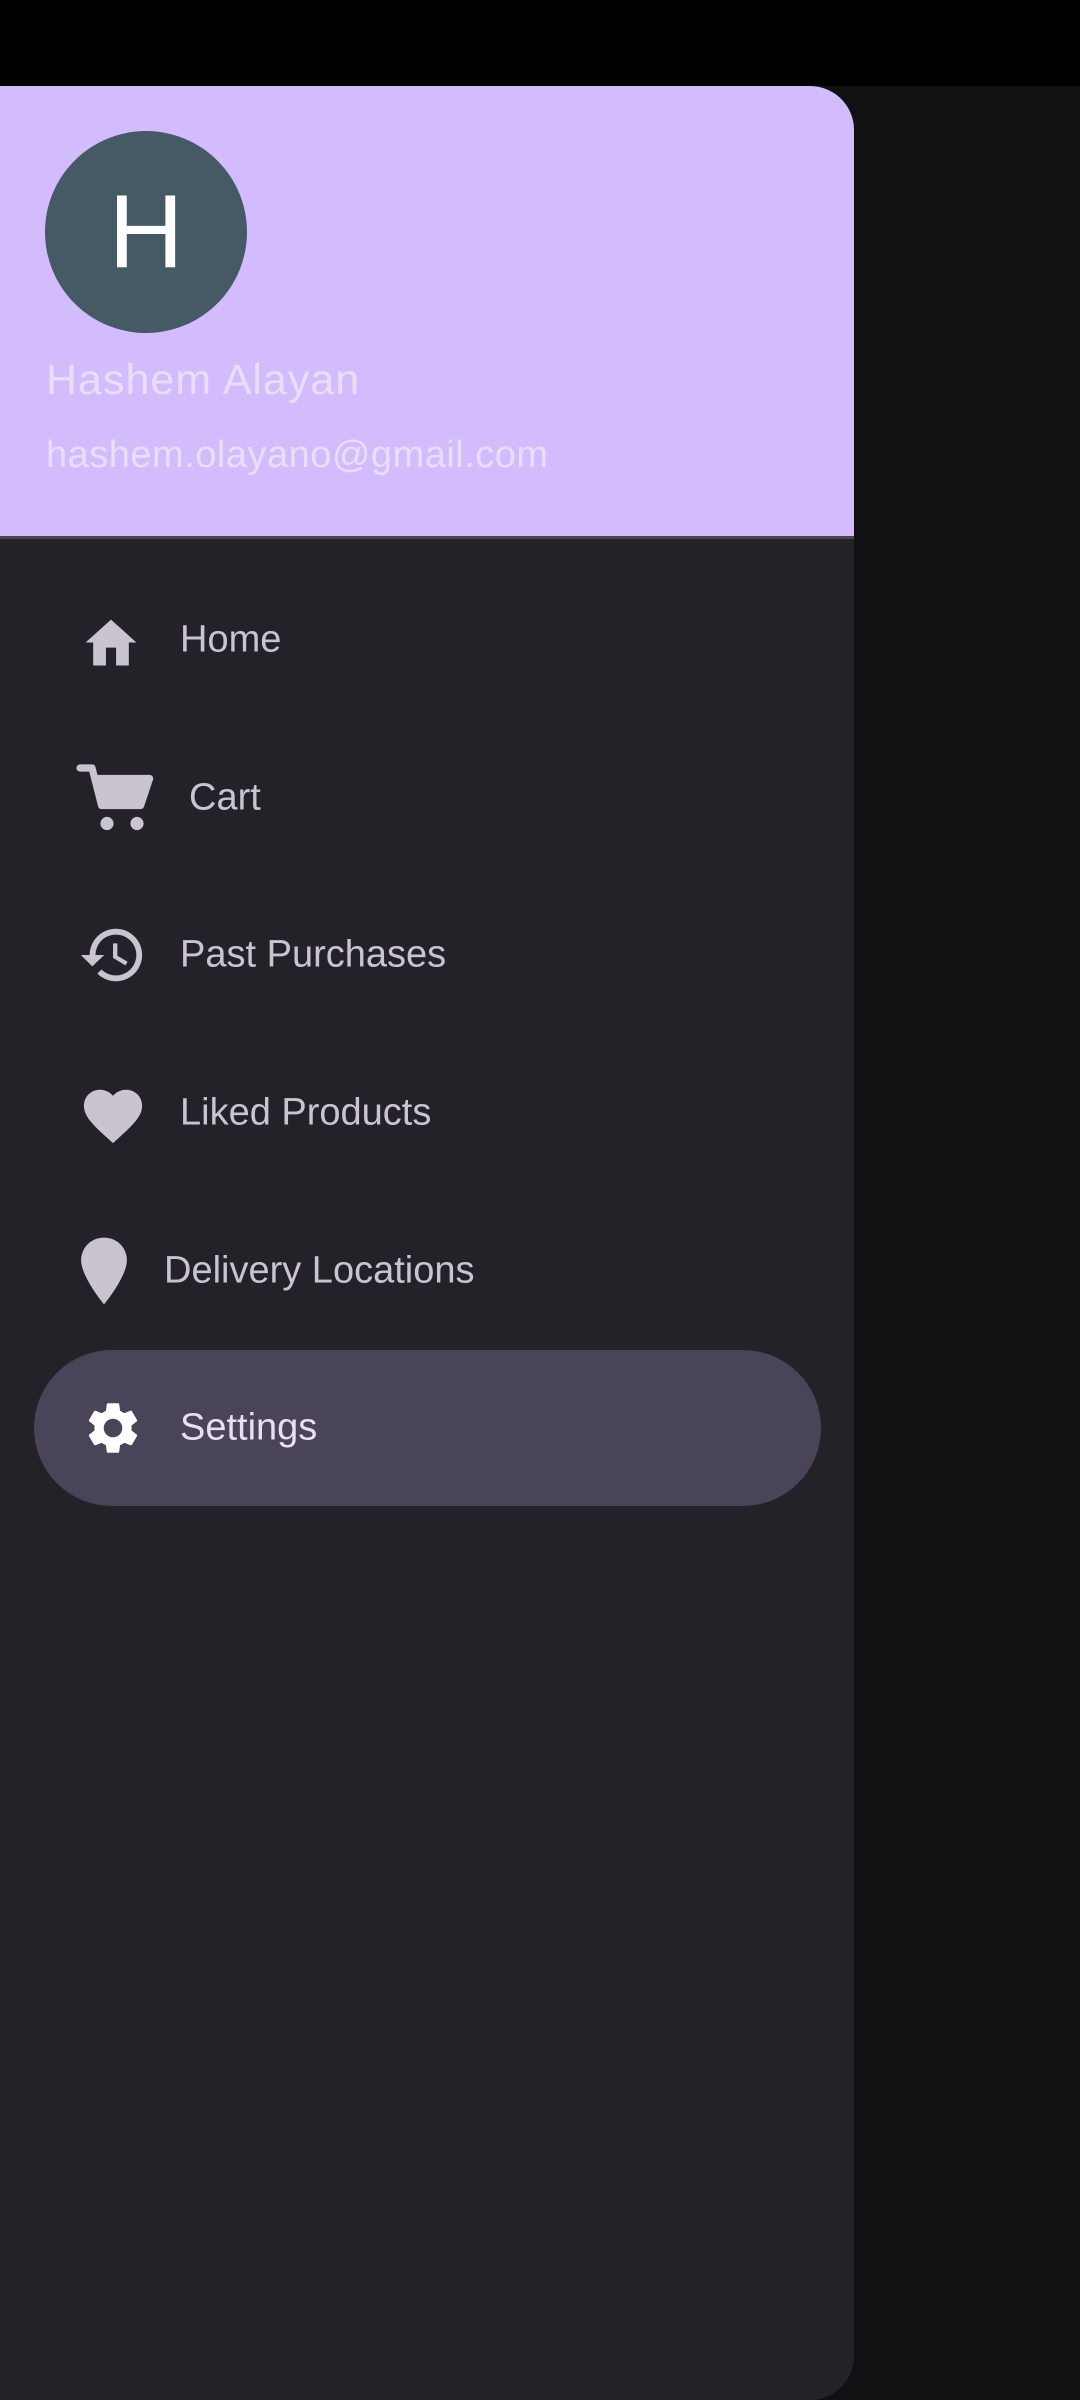 This screenshot has width=1080, height=2400. Describe the element at coordinates (297, 455) in the screenshot. I see `account-email: hashem.olayano@gmail.com` at that location.